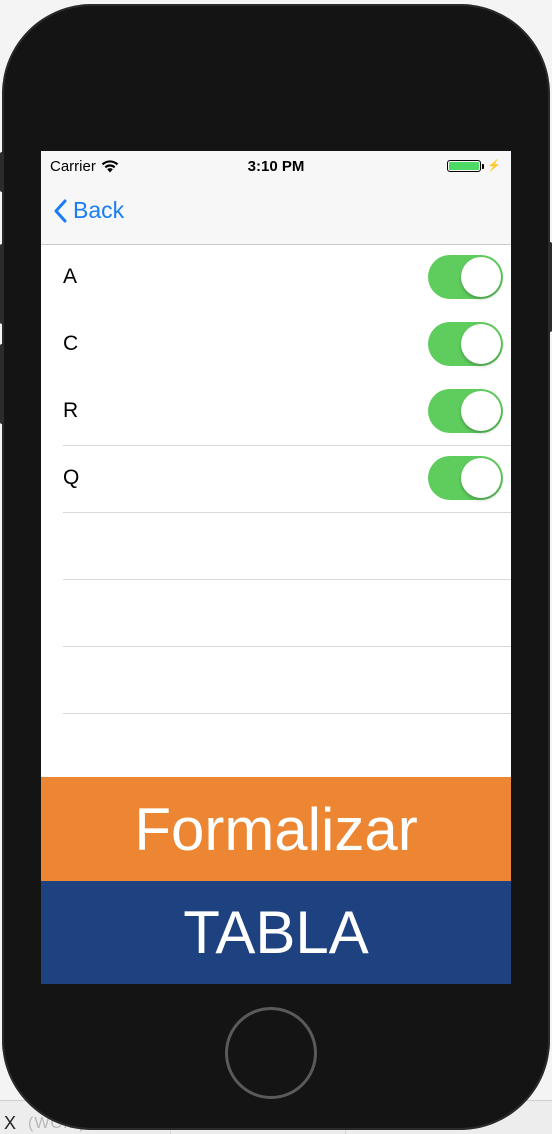 The width and height of the screenshot is (552, 1134). Describe the element at coordinates (287, 278) in the screenshot. I see `table-row: A` at that location.